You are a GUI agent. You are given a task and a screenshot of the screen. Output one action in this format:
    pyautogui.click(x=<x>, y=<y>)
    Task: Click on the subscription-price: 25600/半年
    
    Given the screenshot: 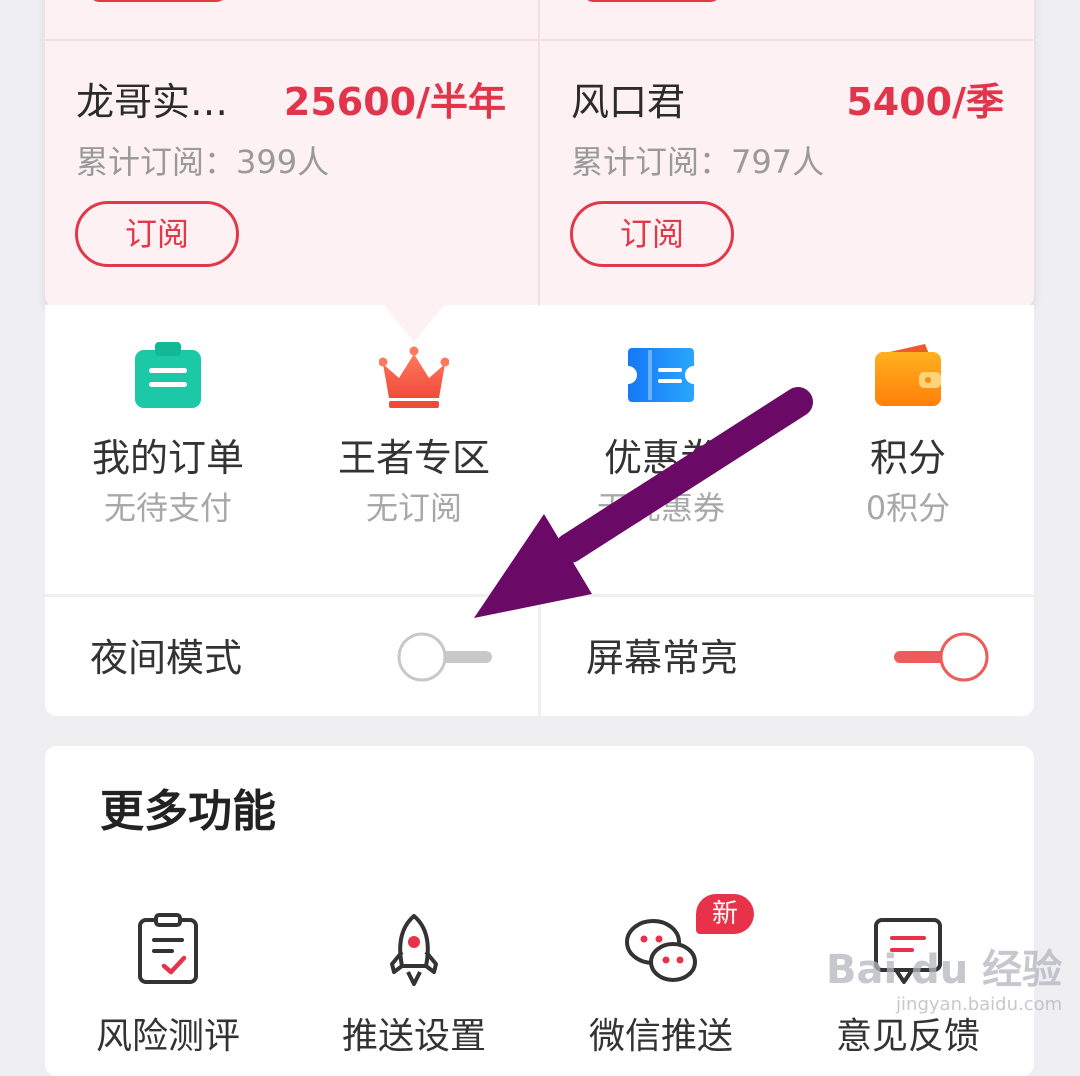 What is the action you would take?
    pyautogui.click(x=394, y=102)
    